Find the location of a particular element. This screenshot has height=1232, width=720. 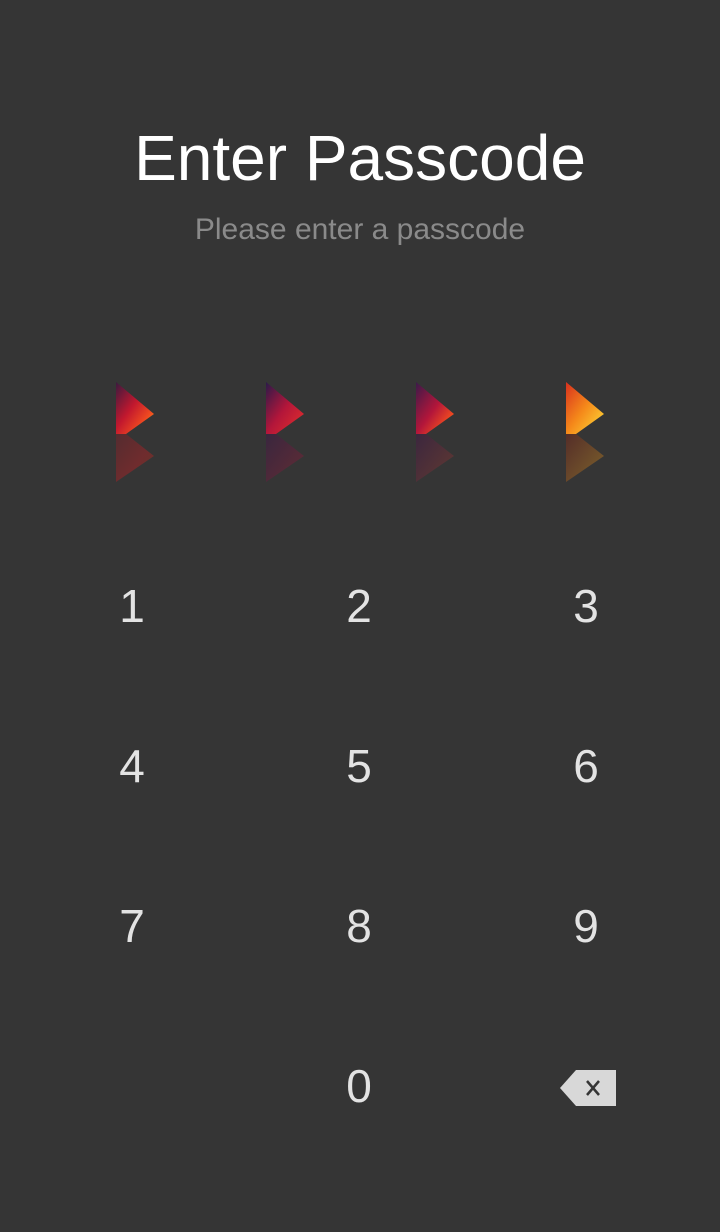

key-2: 2 is located at coordinates (359, 606).